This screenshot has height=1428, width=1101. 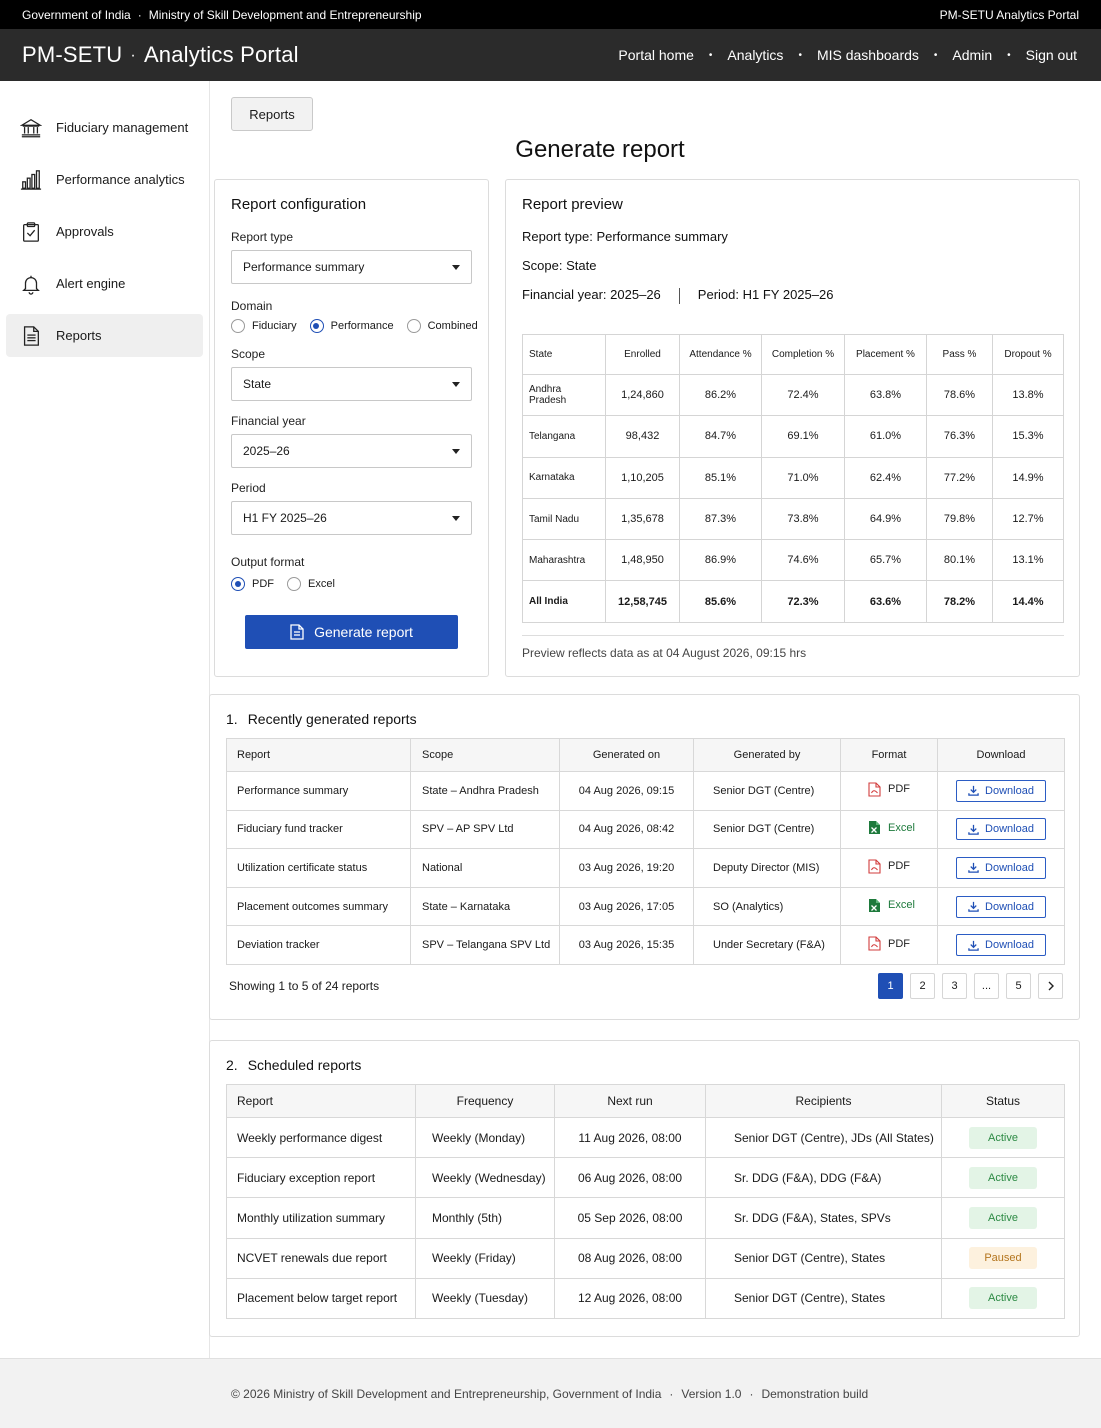 I want to click on cell-pass: 79.8%, so click(x=959, y=519).